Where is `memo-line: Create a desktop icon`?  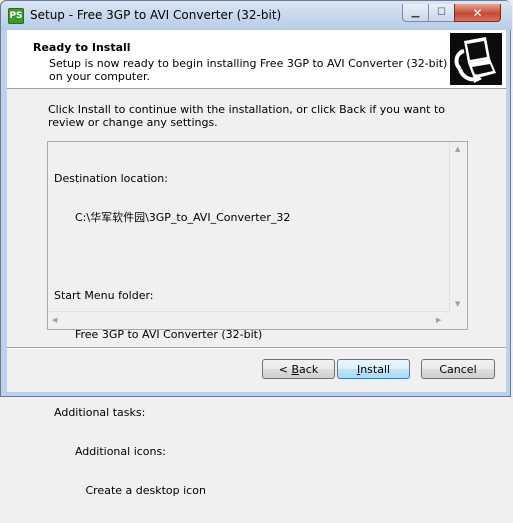
memo-line: Create a desktop icon is located at coordinates (130, 490).